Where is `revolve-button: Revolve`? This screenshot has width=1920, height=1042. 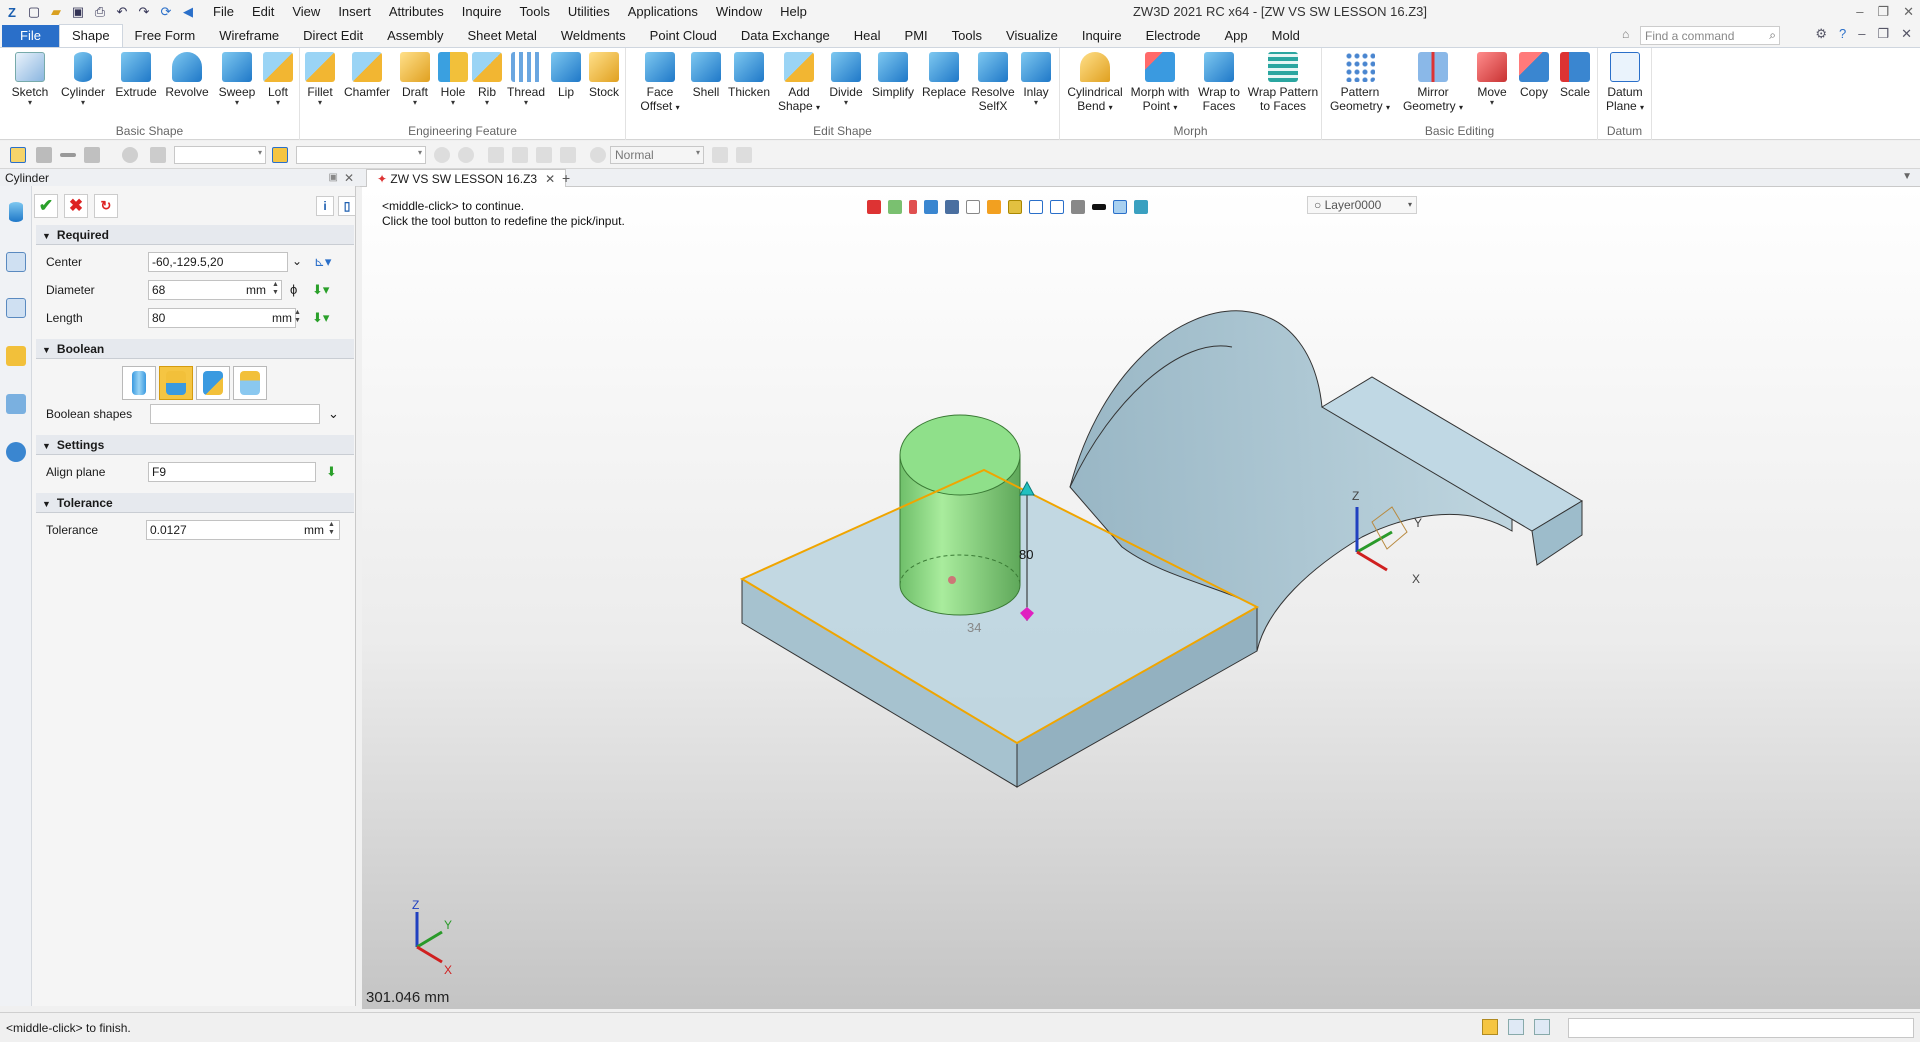
revolve-button: Revolve is located at coordinates (187, 75).